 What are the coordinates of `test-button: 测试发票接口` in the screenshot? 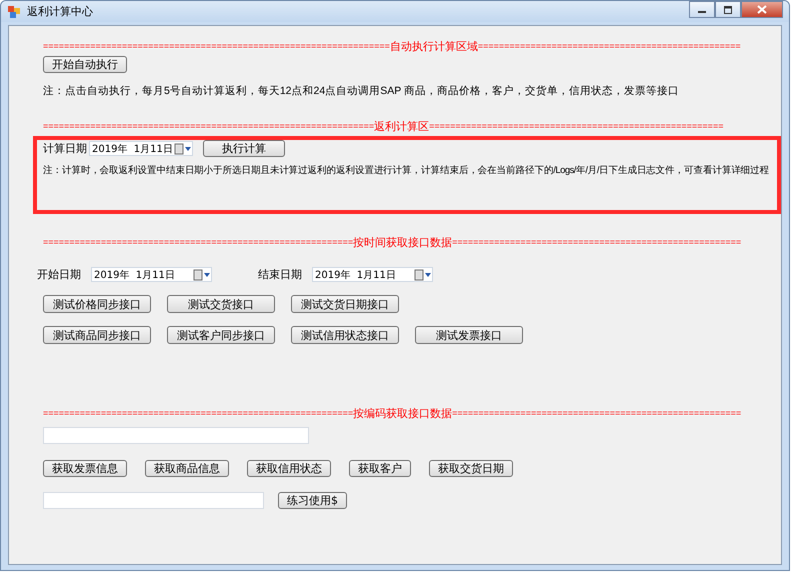 It's located at (469, 335).